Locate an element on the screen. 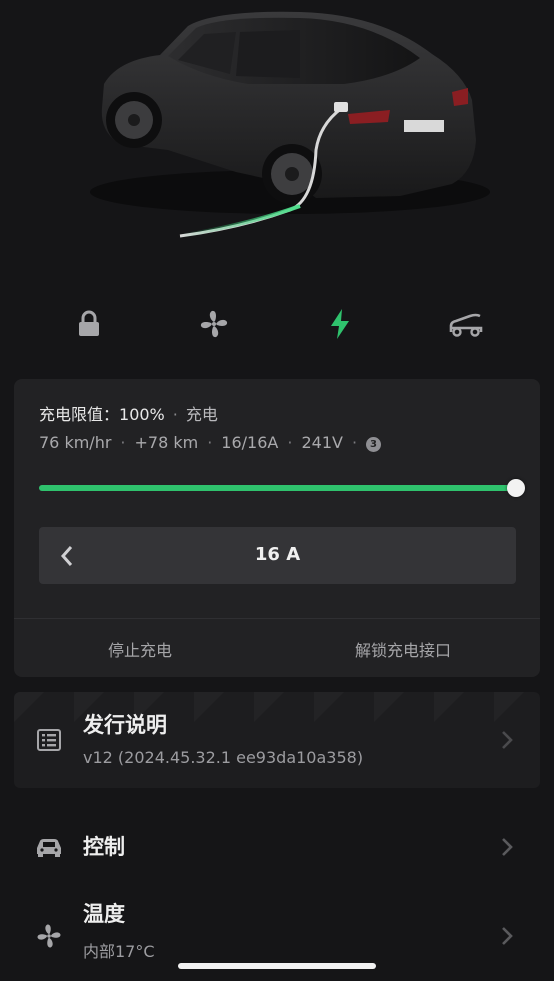 The image size is (554, 981). release-notes-title: 发行说明 is located at coordinates (125, 725).